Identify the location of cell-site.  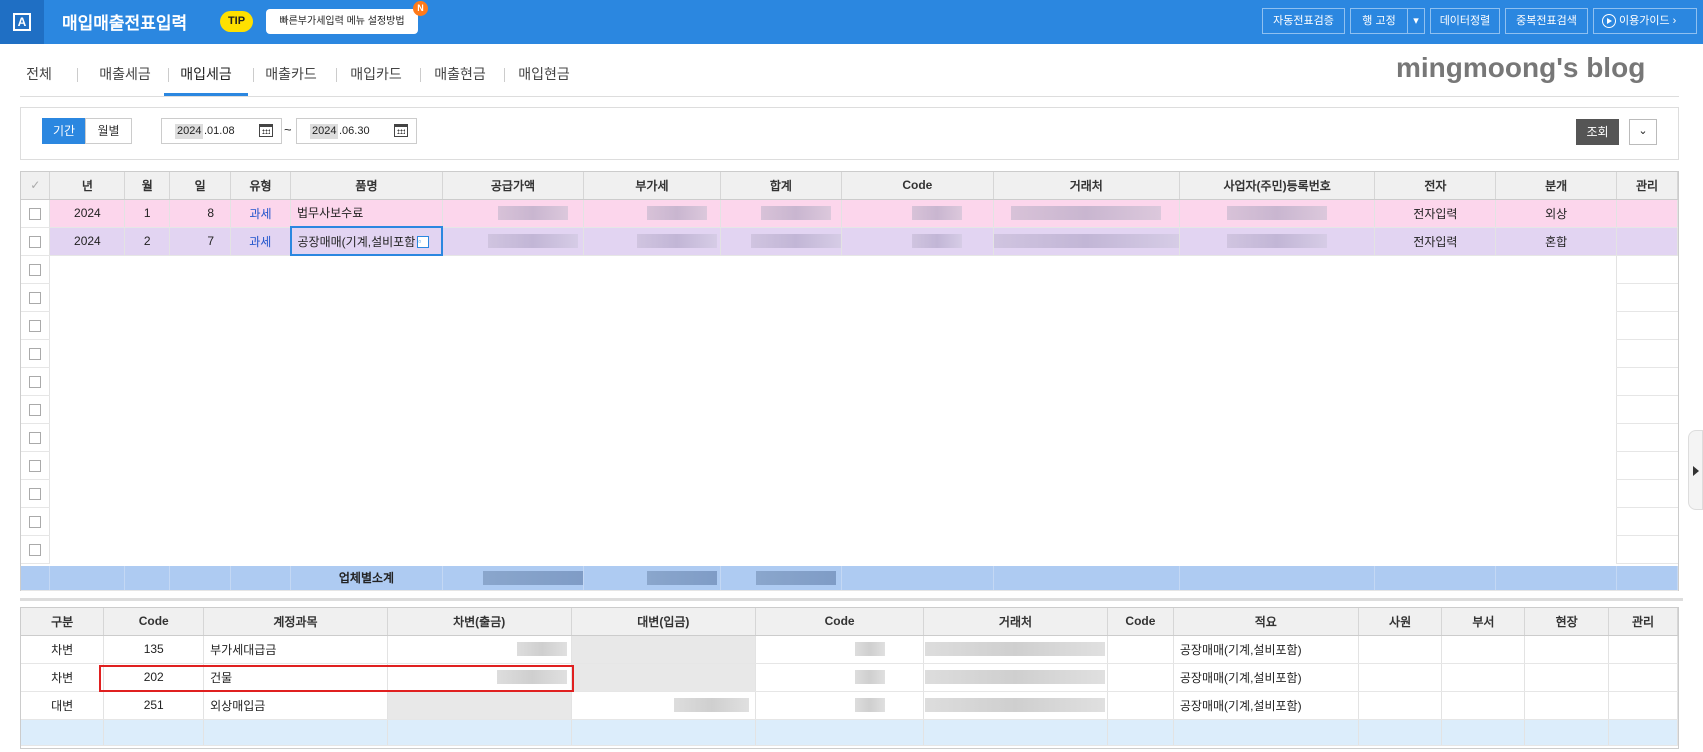
(1567, 677).